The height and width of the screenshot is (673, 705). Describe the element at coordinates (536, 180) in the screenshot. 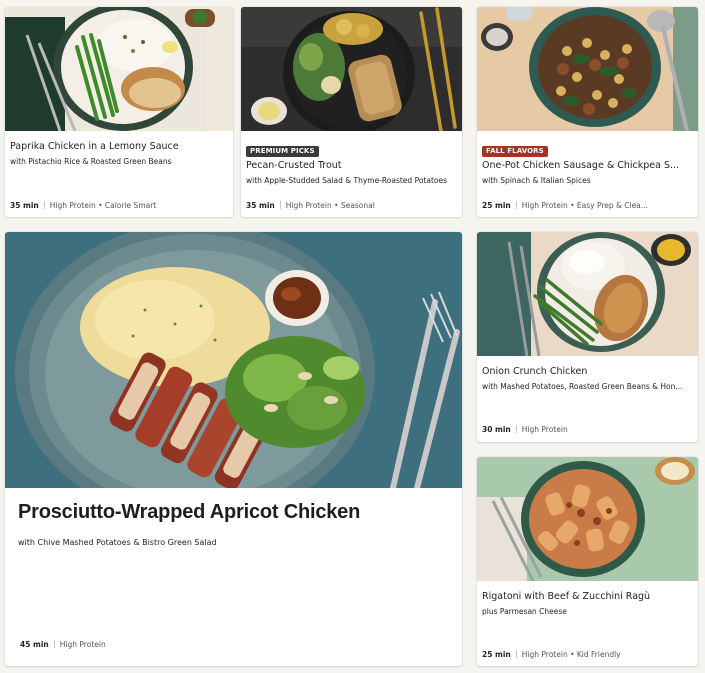

I see `recipe-subtitle: with Spinach & Italian Spices` at that location.